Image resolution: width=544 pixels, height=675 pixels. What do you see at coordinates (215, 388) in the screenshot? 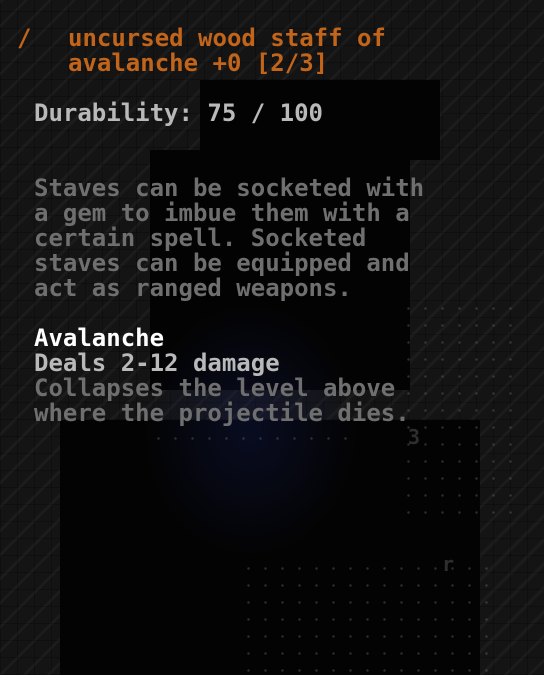
I see `spell-effect-line: Collapses the level above` at bounding box center [215, 388].